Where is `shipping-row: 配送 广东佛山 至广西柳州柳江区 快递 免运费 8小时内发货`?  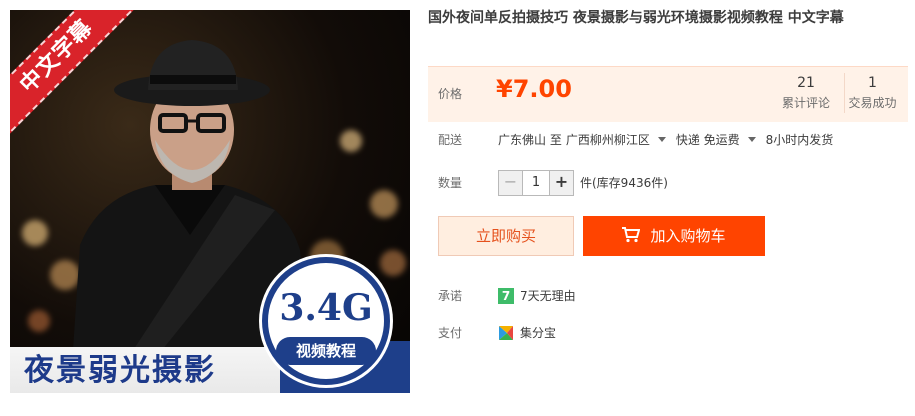 shipping-row: 配送 广东佛山 至广西柳州柳江区 快递 免运费 8小时内发货 is located at coordinates (637, 139).